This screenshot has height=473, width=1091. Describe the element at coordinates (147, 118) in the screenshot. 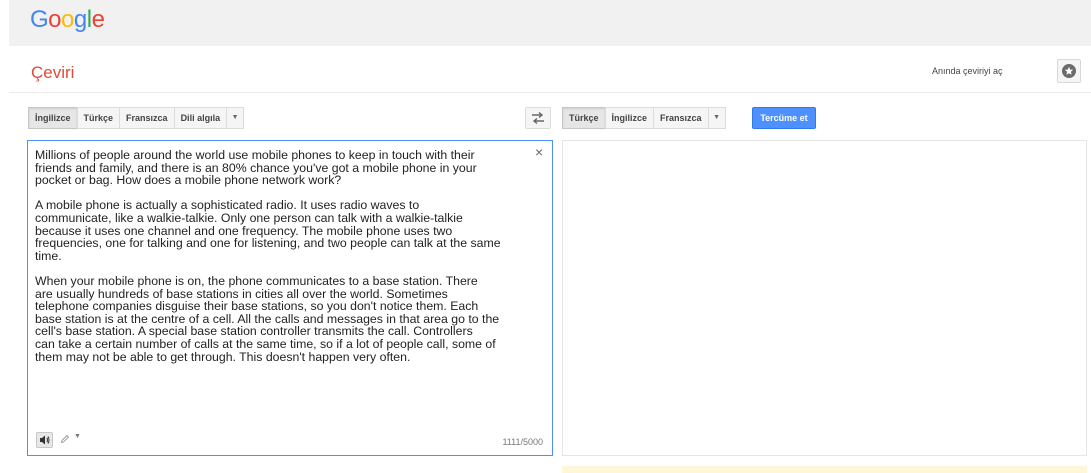

I see `source-tab-french: Fransızca` at that location.